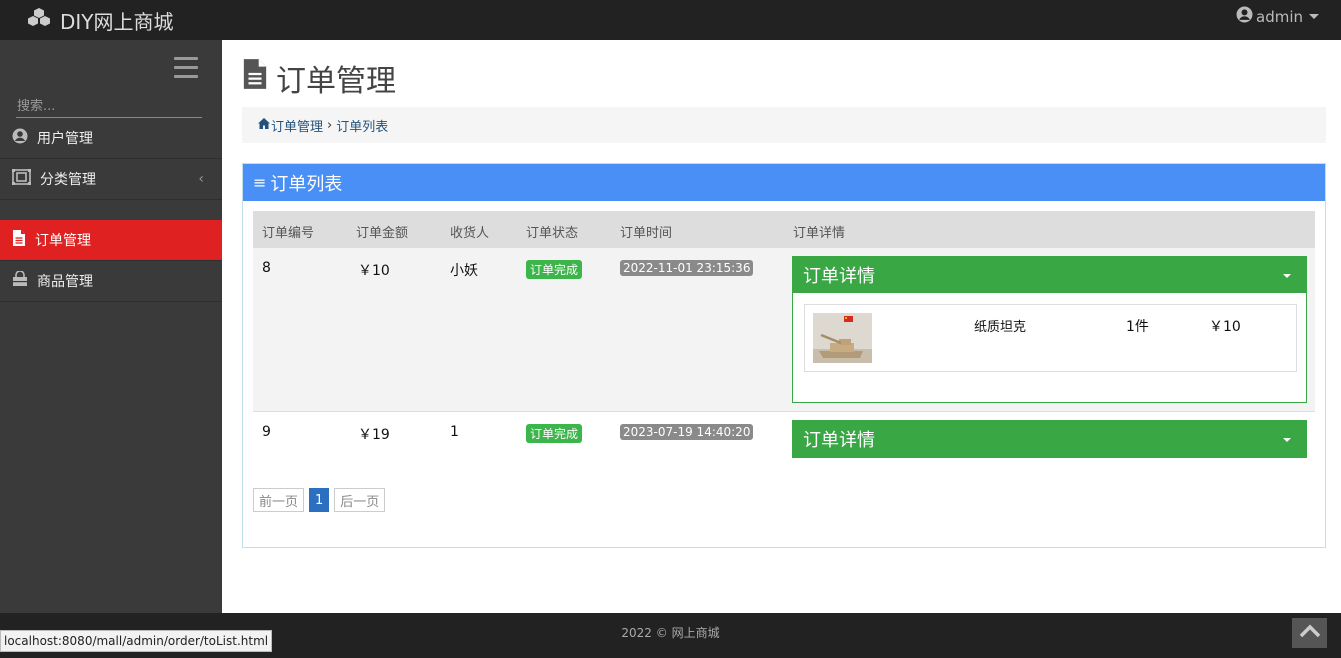 The image size is (1341, 658). What do you see at coordinates (360, 500) in the screenshot?
I see `next-page-button: 后一页` at bounding box center [360, 500].